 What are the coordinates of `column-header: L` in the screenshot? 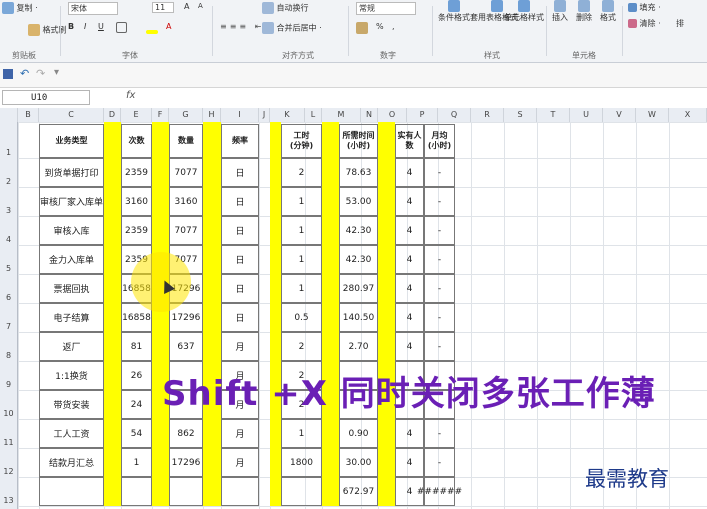 It's located at (313, 115).